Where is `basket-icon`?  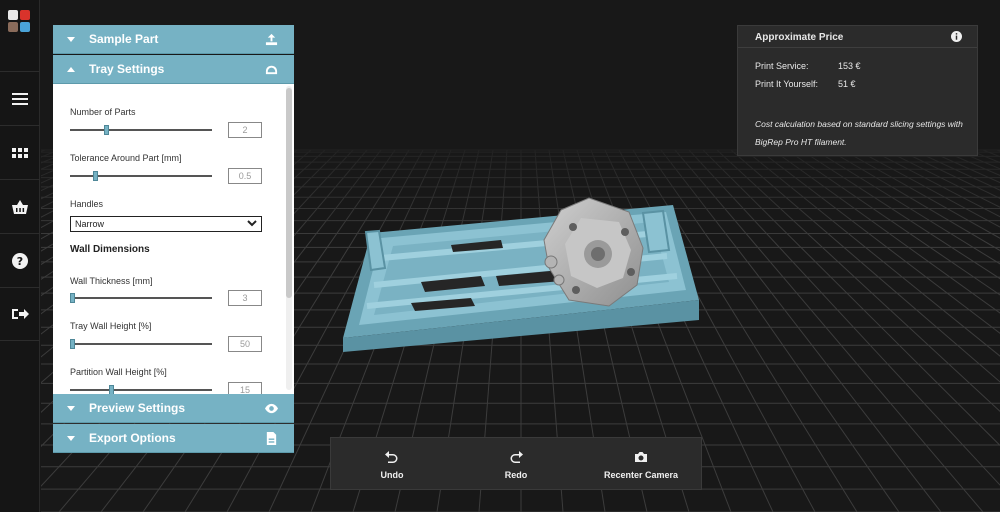 basket-icon is located at coordinates (20, 206).